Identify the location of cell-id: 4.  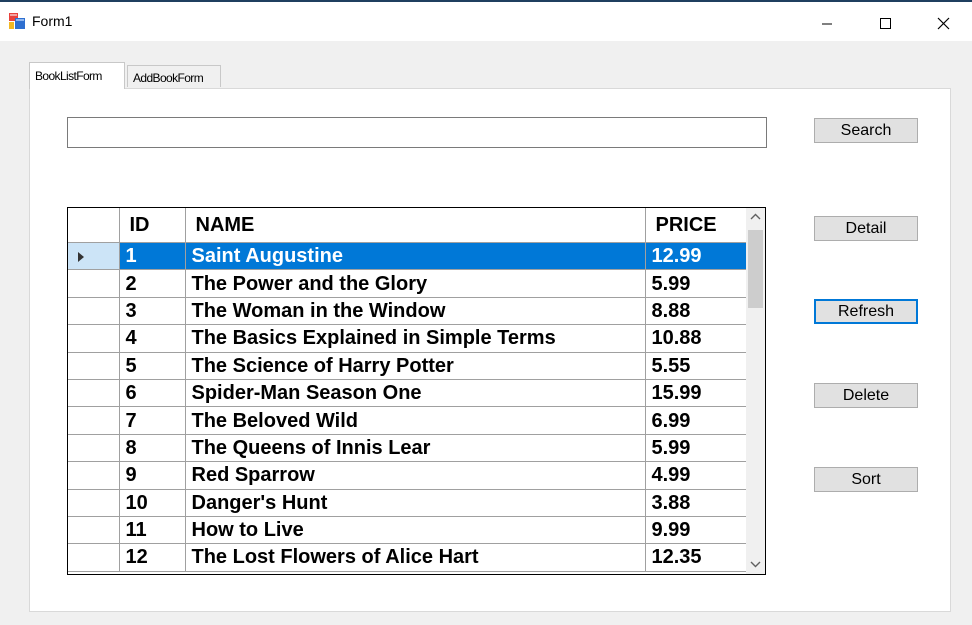
(152, 338).